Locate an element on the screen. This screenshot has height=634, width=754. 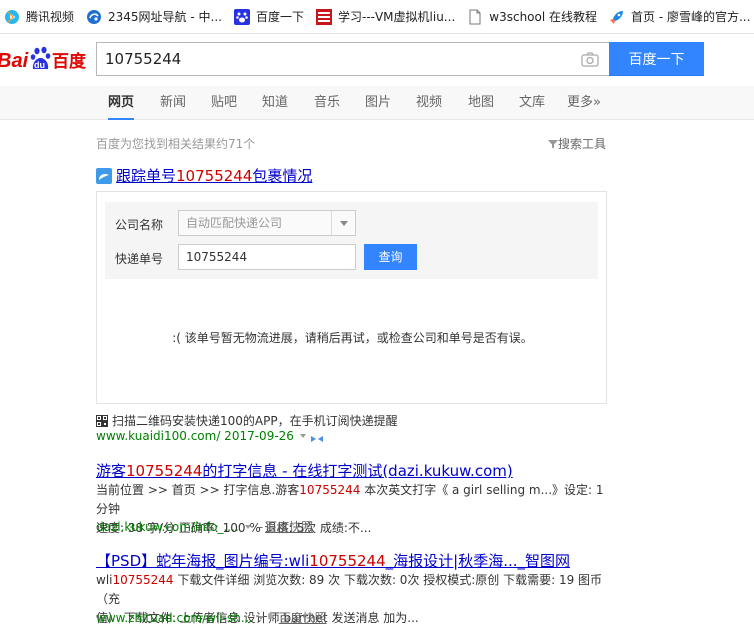
search-box is located at coordinates (352, 59).